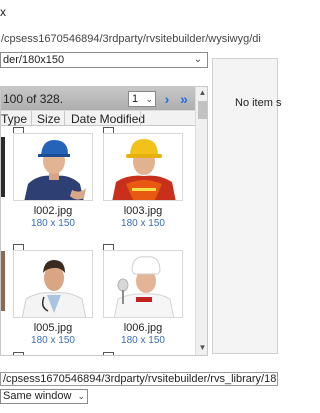 This screenshot has height=413, width=320. I want to click on column-headers: Type Size Date Modified, so click(98, 118).